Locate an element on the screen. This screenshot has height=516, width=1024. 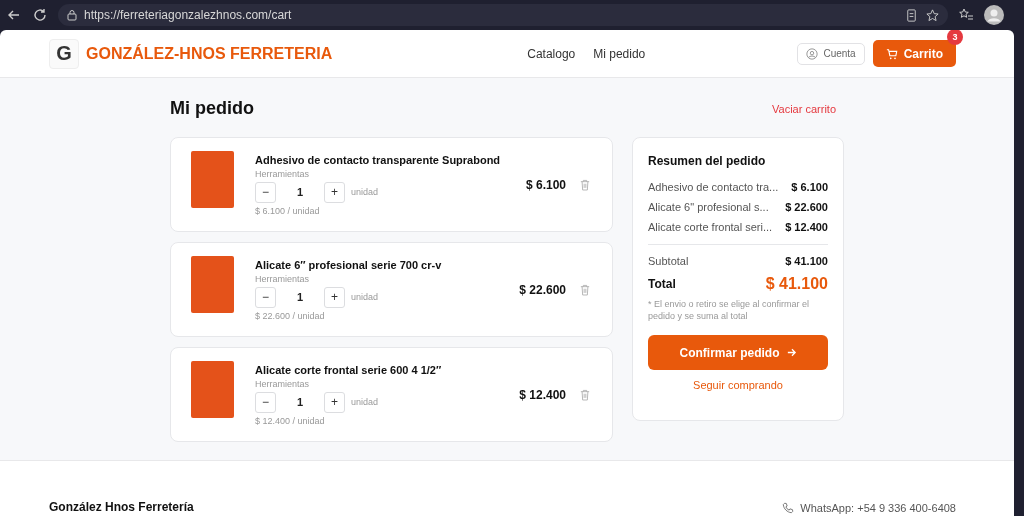
shipping-note: * El envio o retiro se elige al confirmar el pedido y se suma al total is located at coordinates (729, 310).